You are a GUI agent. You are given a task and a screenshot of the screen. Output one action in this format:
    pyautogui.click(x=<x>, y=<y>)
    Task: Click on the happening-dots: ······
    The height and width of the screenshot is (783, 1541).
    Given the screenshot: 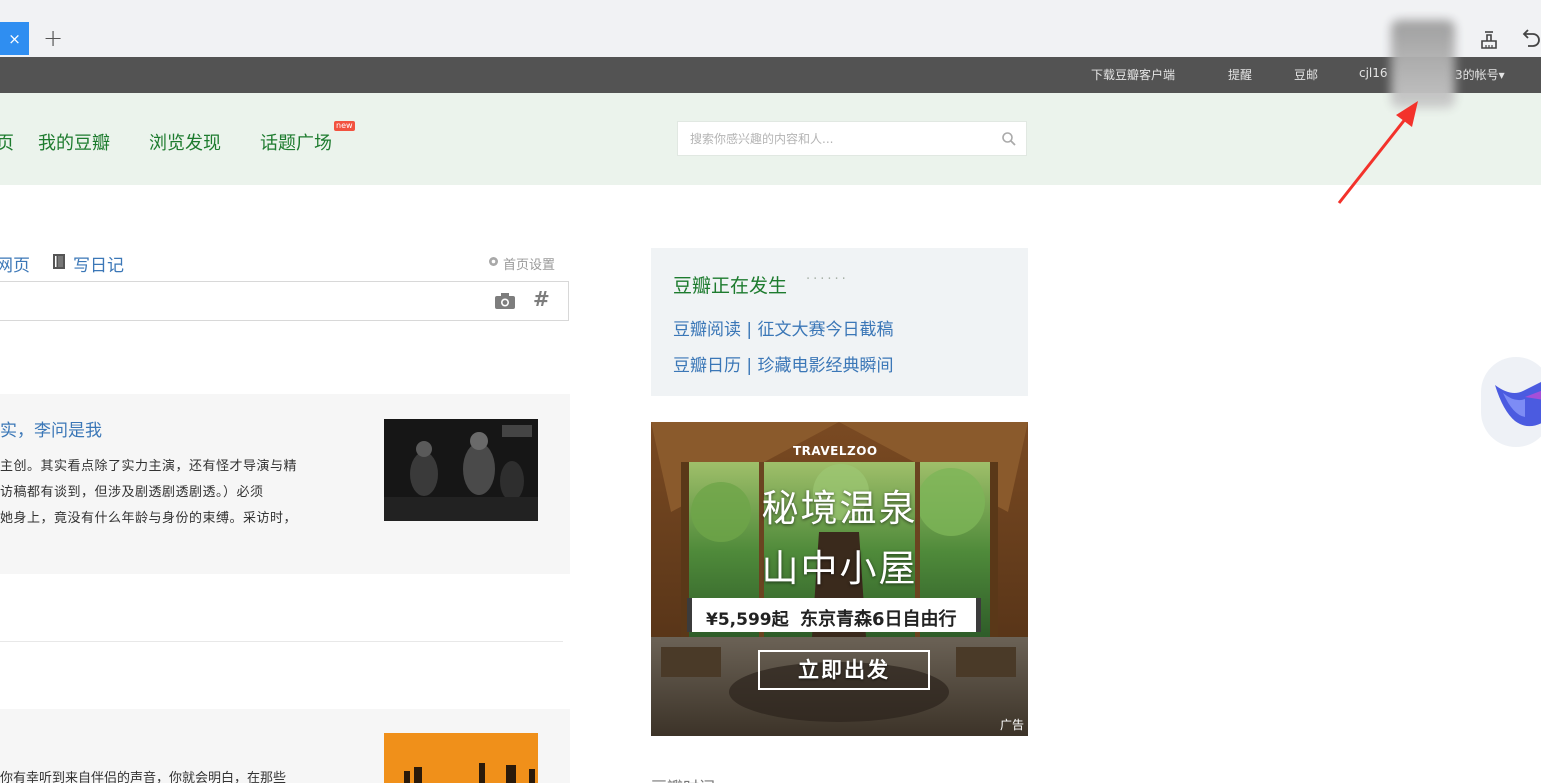 What is the action you would take?
    pyautogui.click(x=827, y=279)
    